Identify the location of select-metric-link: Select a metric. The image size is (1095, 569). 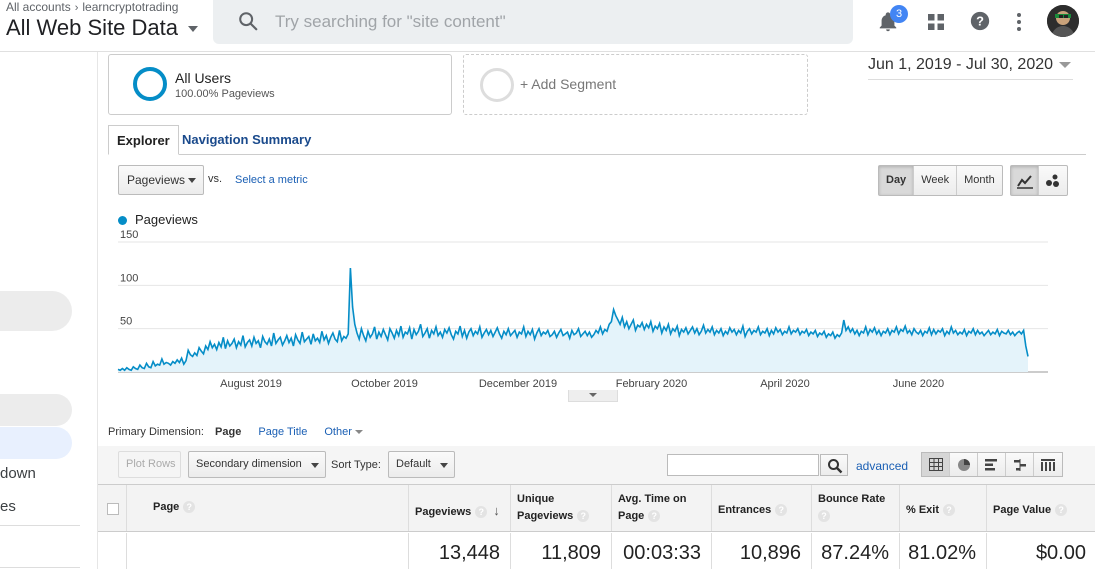
(271, 180).